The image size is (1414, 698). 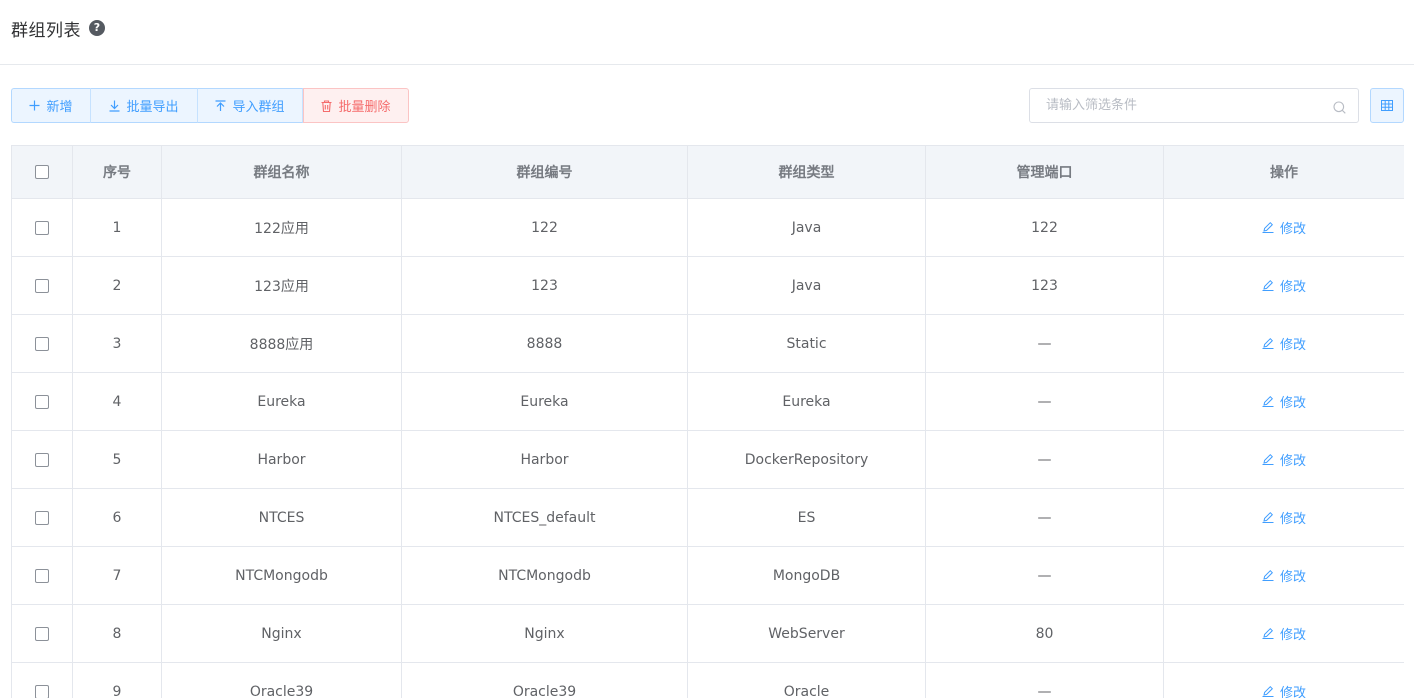 I want to click on cell-index: 4, so click(x=117, y=401).